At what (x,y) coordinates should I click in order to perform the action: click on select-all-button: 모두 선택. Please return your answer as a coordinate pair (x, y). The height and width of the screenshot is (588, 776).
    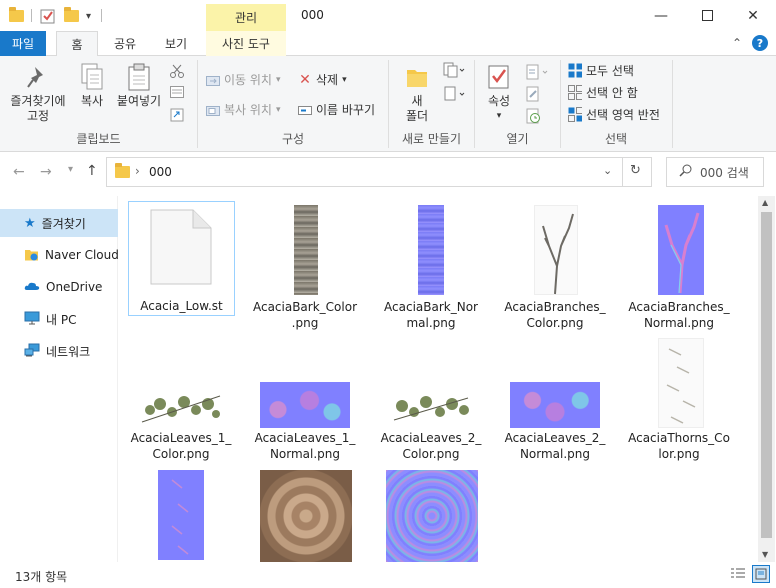
    Looking at the image, I should click on (601, 70).